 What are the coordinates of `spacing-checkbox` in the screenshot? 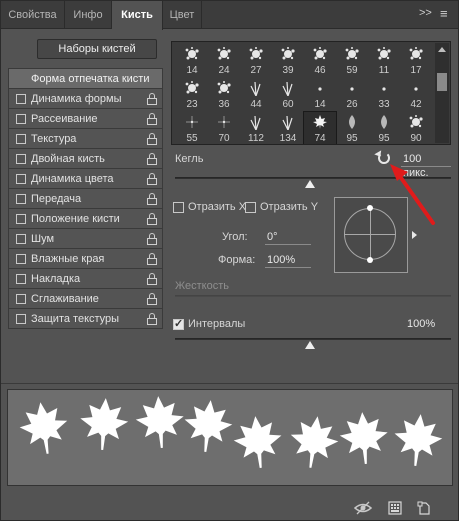 It's located at (178, 323).